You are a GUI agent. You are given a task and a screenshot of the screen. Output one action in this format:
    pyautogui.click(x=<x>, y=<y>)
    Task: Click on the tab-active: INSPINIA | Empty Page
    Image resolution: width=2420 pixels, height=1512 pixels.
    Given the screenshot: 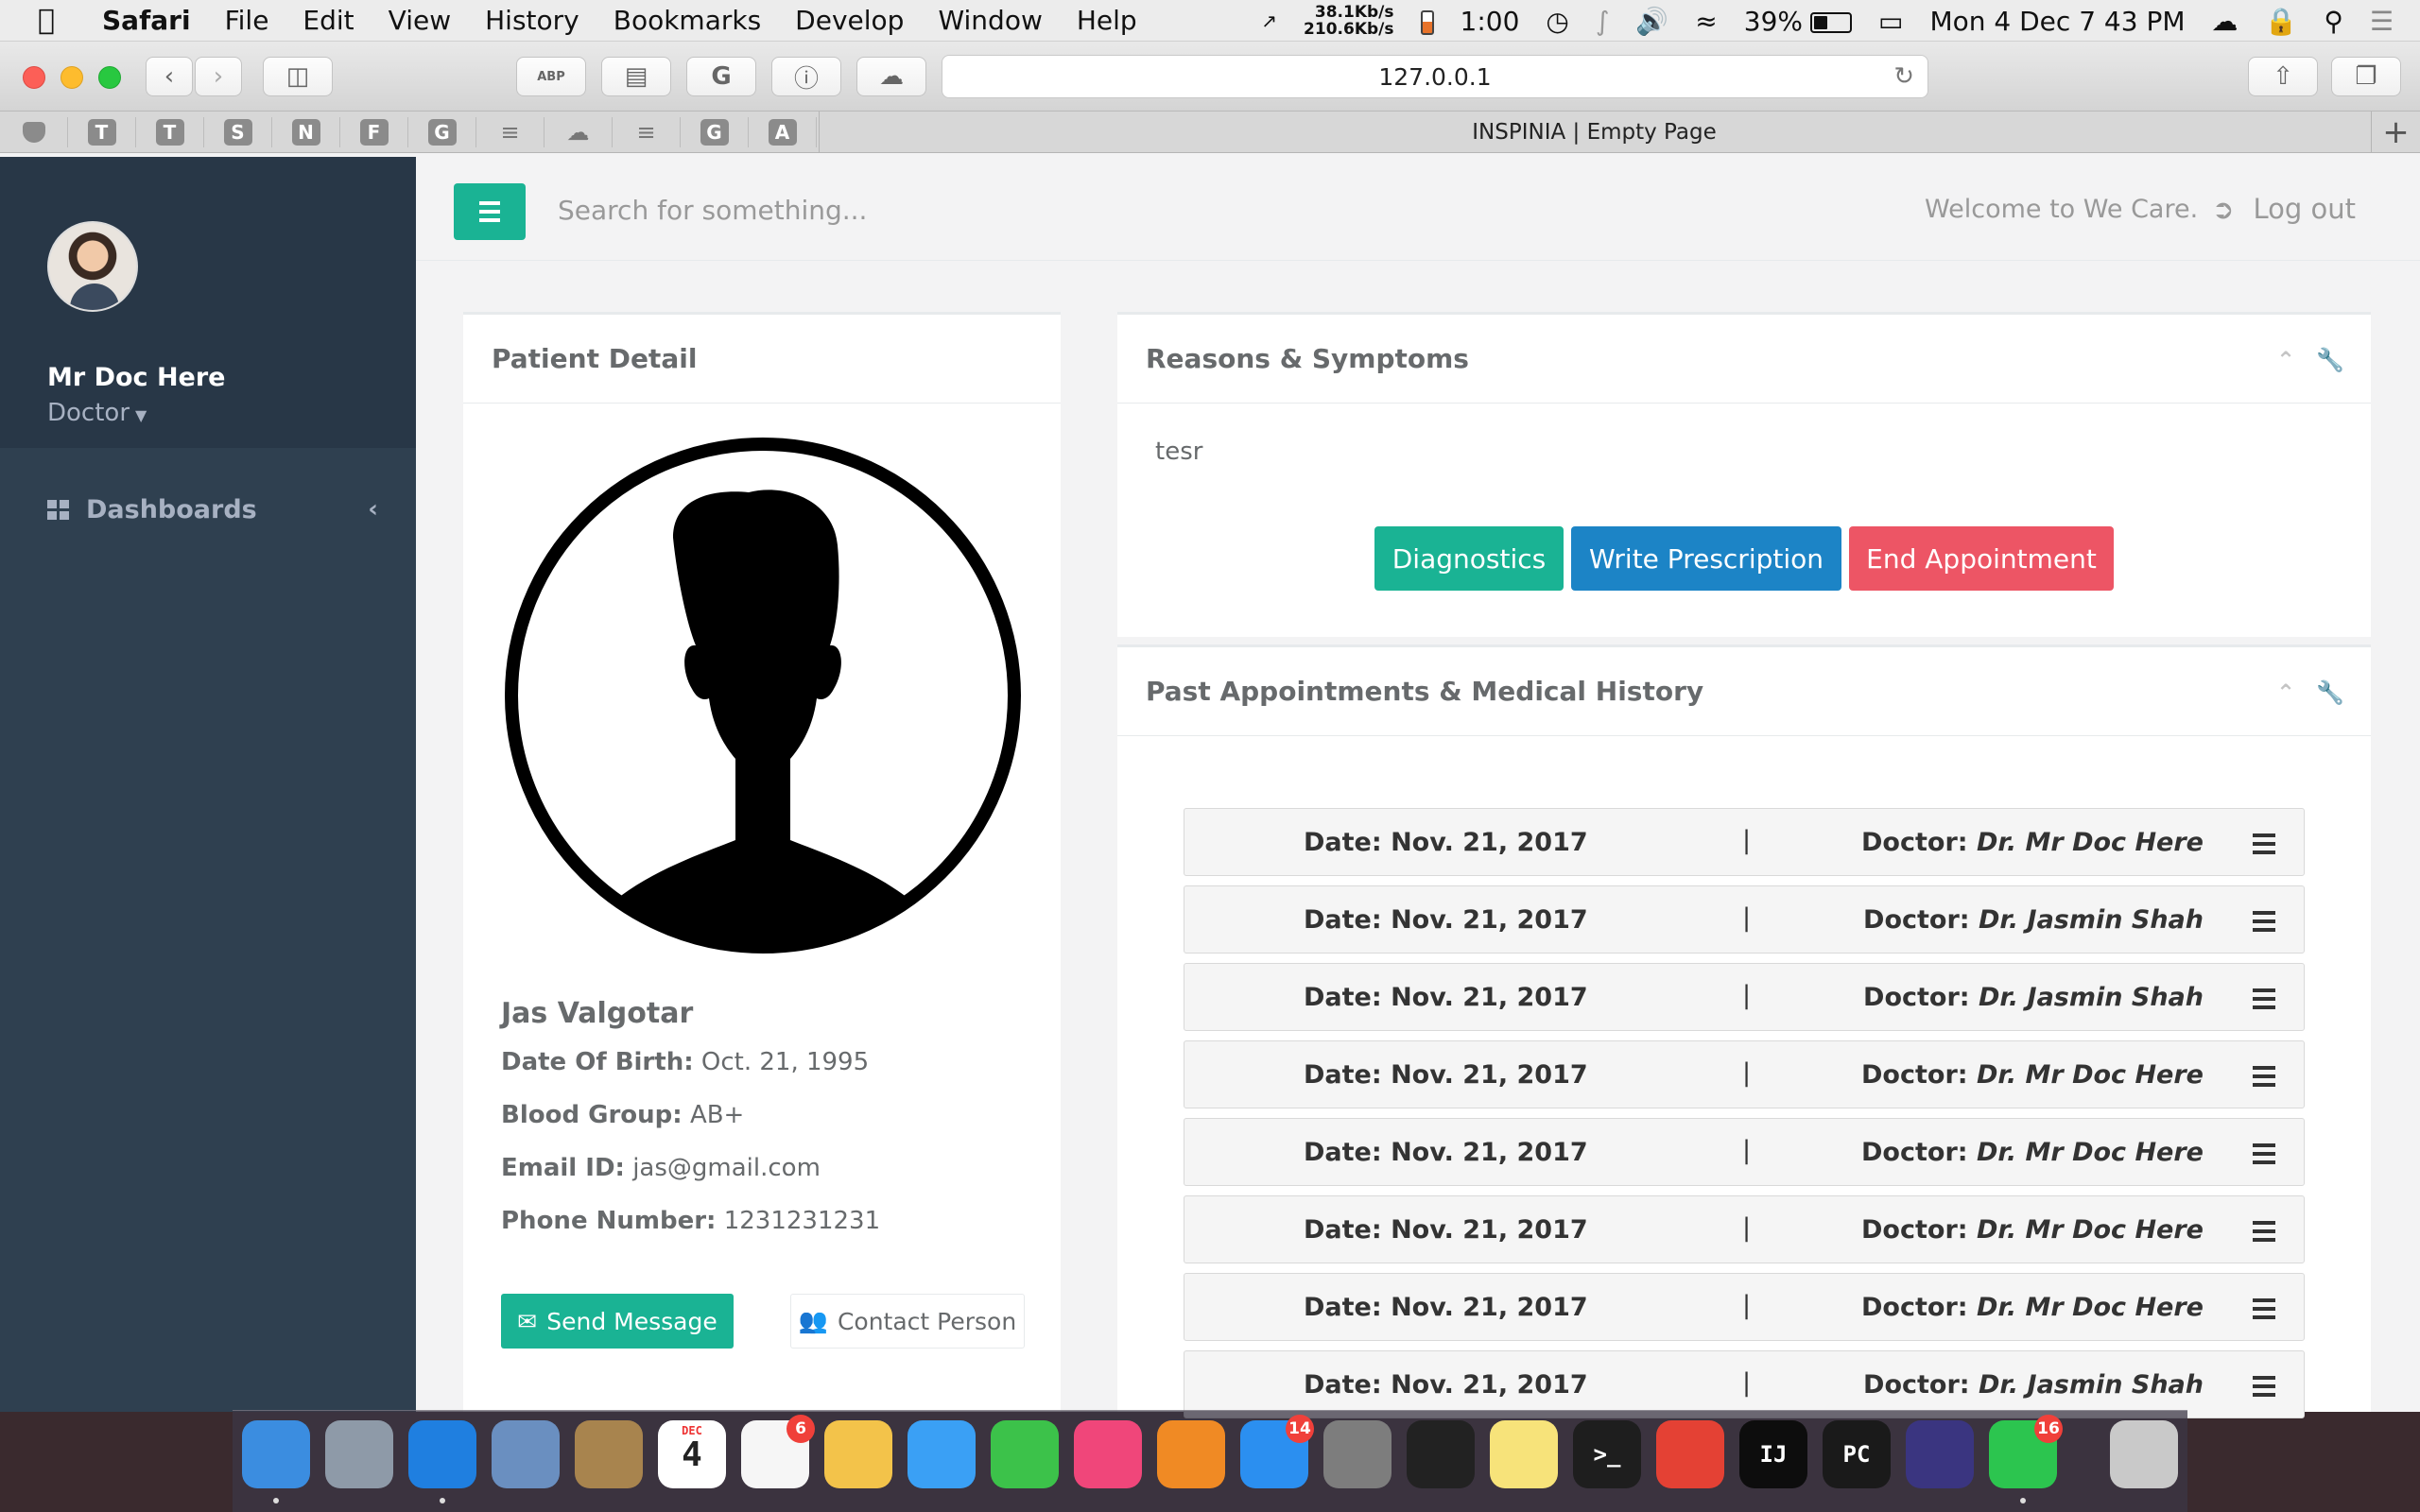 What is the action you would take?
    pyautogui.click(x=1594, y=132)
    